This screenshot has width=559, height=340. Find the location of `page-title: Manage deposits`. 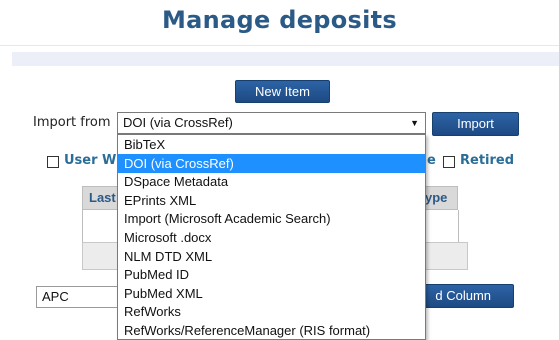

page-title: Manage deposits is located at coordinates (279, 20).